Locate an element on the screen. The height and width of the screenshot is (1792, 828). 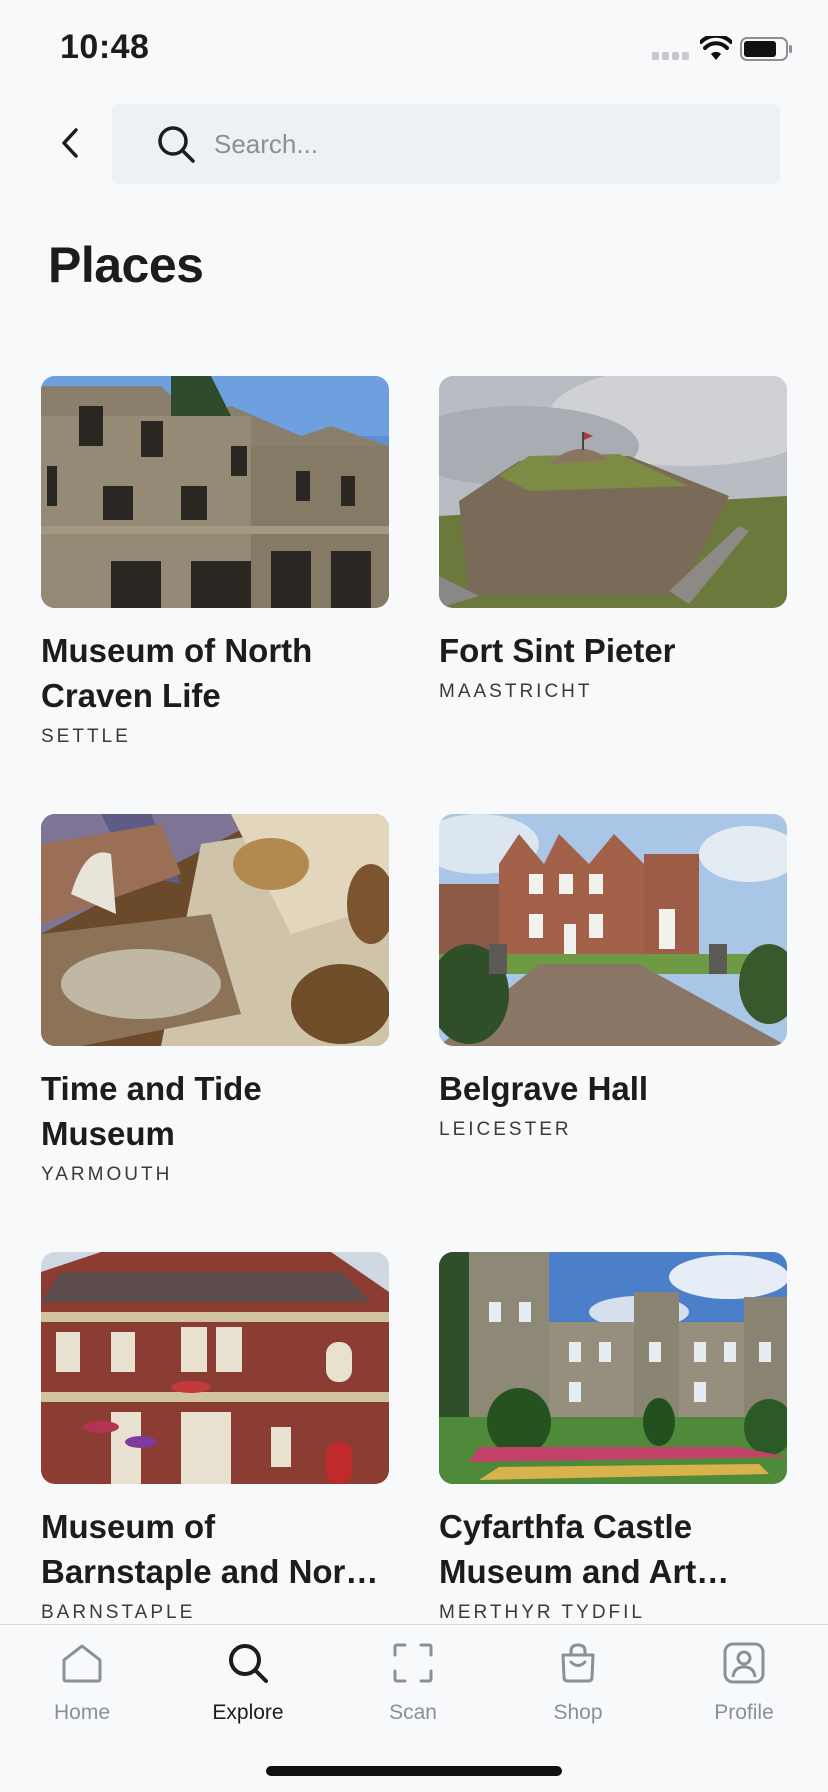
place-city: BARNSTAPLE is located at coordinates (118, 1612).